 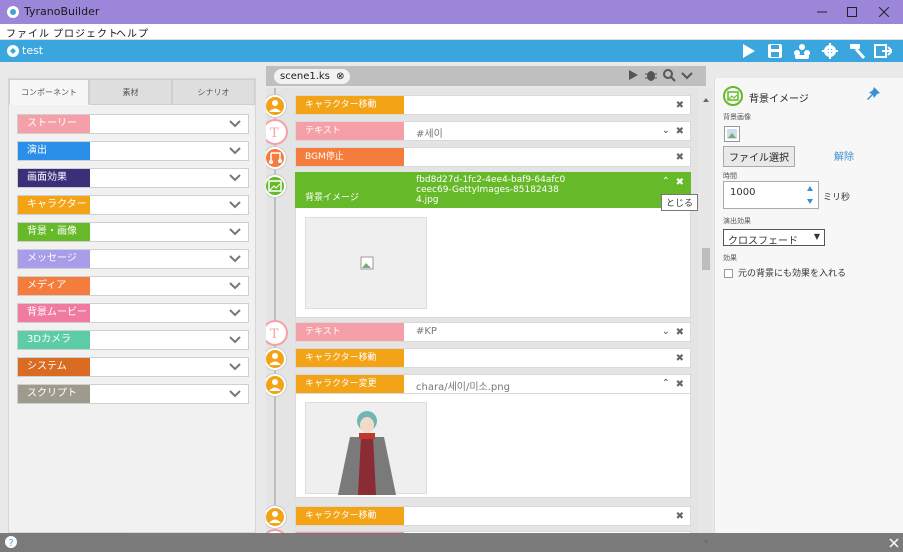 I want to click on category-row: システム, so click(x=133, y=367).